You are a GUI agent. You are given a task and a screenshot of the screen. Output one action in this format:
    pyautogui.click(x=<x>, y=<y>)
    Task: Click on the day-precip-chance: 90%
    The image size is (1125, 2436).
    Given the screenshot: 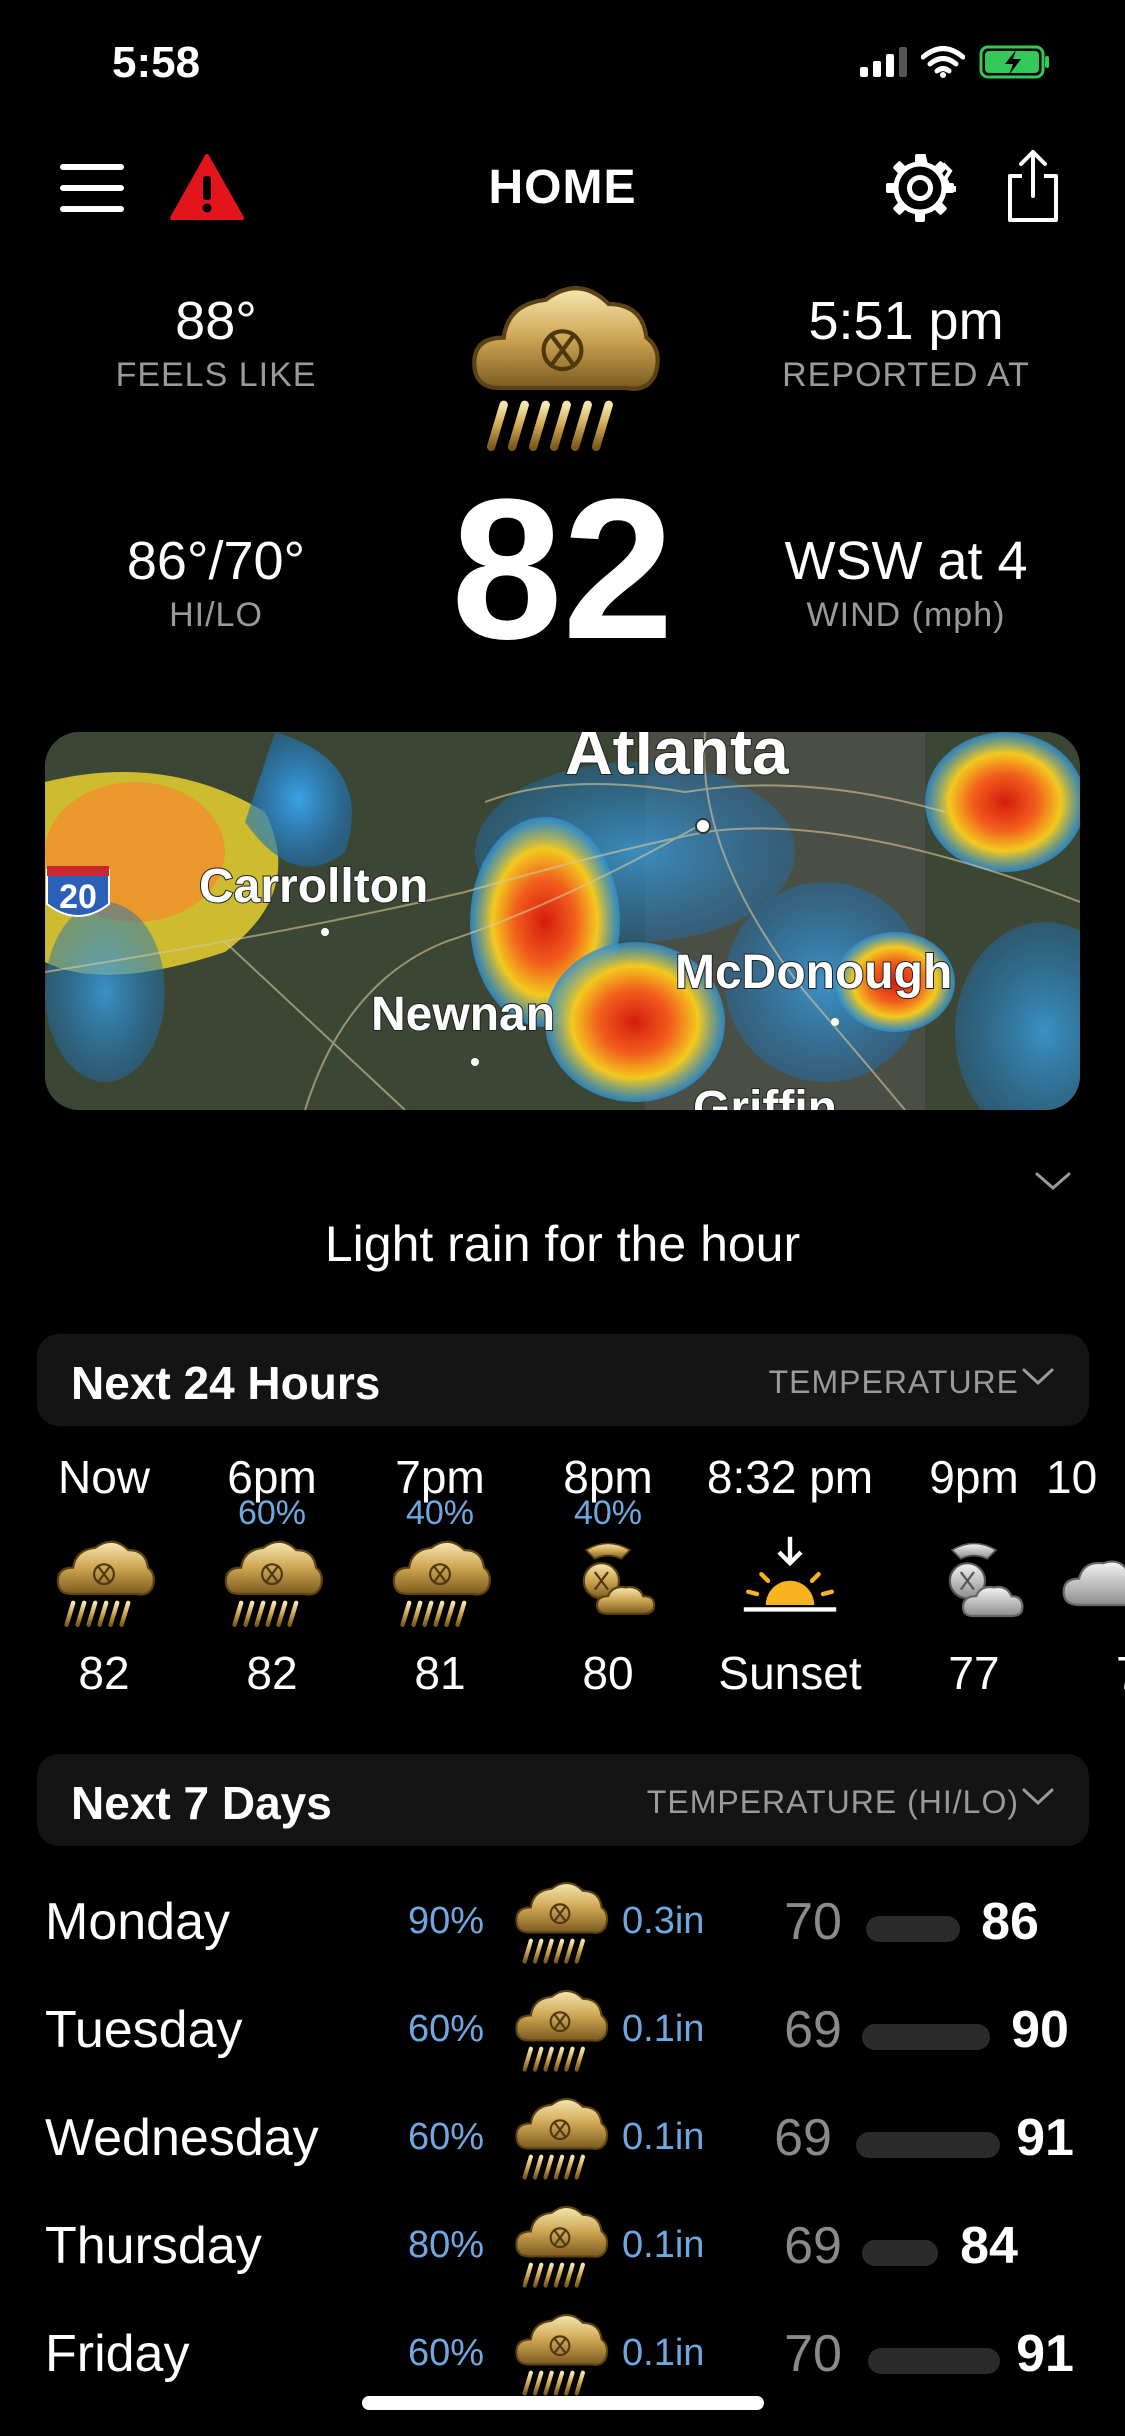 What is the action you would take?
    pyautogui.click(x=446, y=1921)
    